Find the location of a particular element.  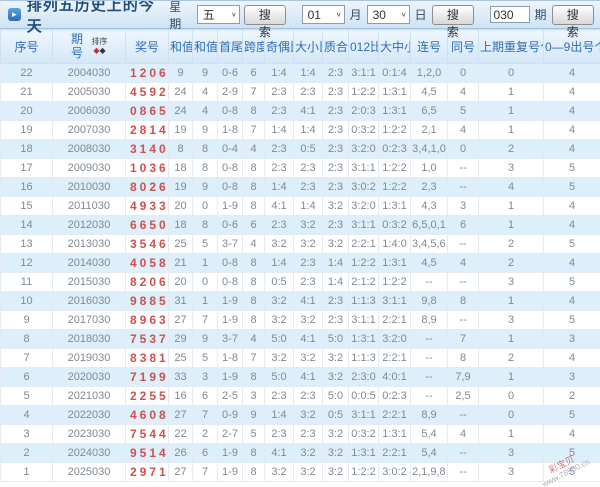

cell-oddeven: 3:2 is located at coordinates (279, 320).